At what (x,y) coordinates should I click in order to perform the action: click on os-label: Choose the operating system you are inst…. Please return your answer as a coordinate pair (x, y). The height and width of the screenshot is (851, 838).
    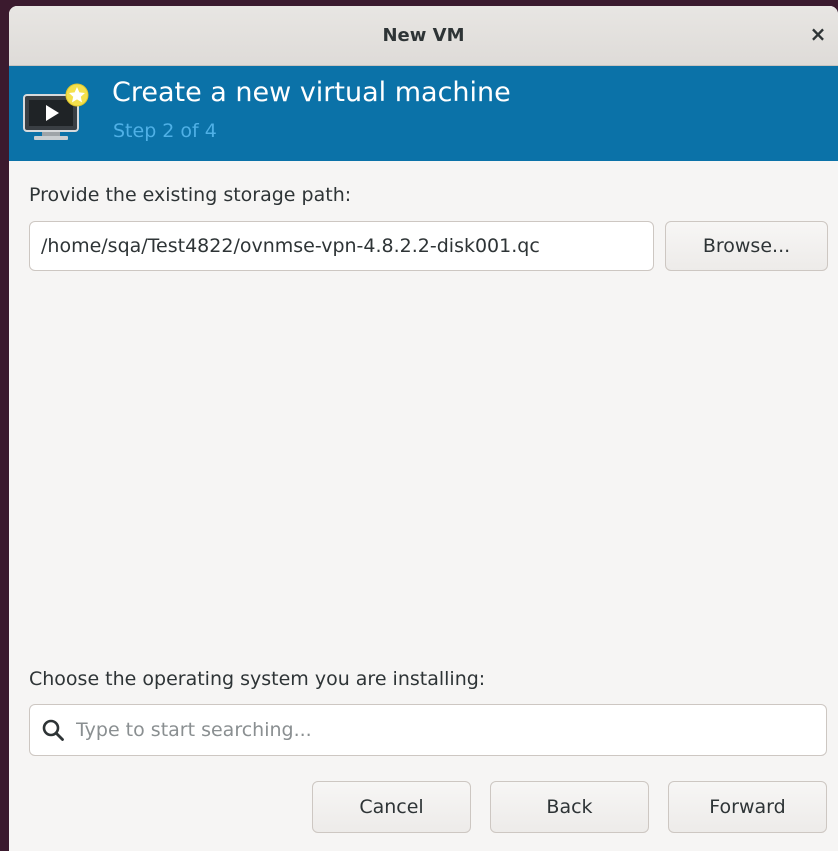
    Looking at the image, I should click on (257, 679).